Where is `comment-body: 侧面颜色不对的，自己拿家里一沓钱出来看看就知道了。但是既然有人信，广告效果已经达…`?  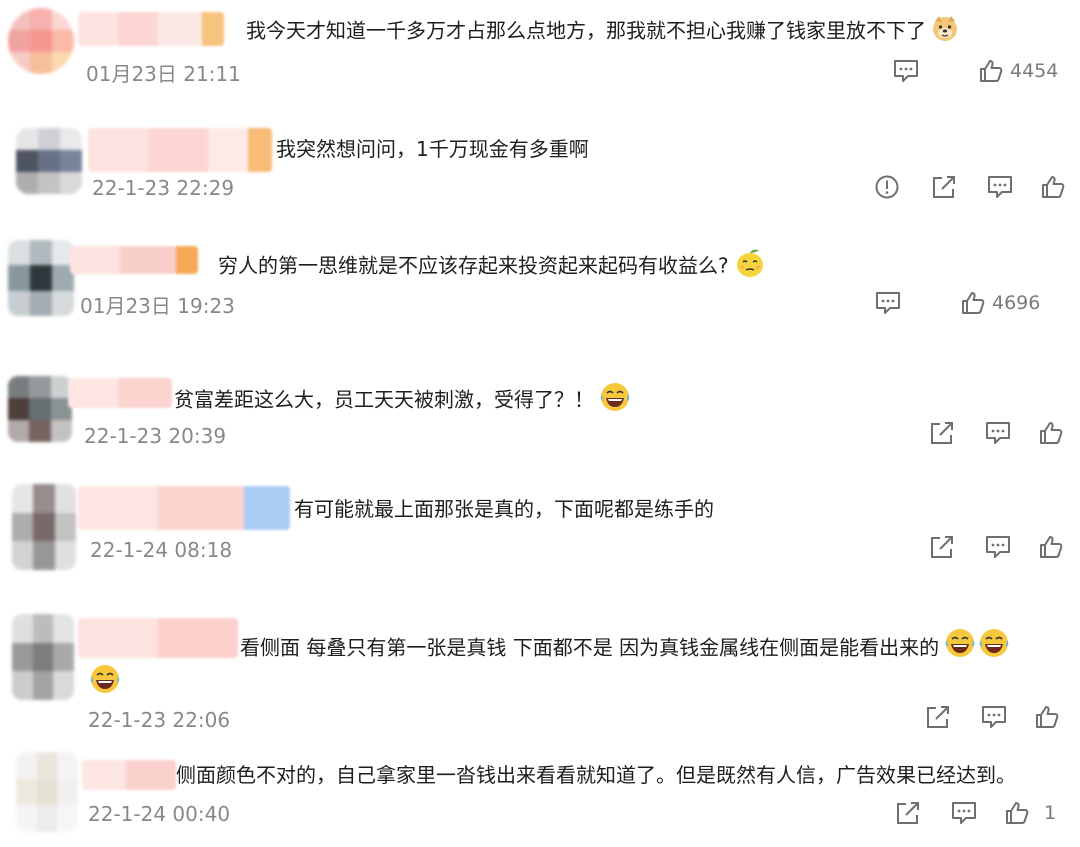 comment-body: 侧面颜色不对的，自己拿家里一沓钱出来看看就知道了。但是既然有人信，广告效果已经达… is located at coordinates (596, 775).